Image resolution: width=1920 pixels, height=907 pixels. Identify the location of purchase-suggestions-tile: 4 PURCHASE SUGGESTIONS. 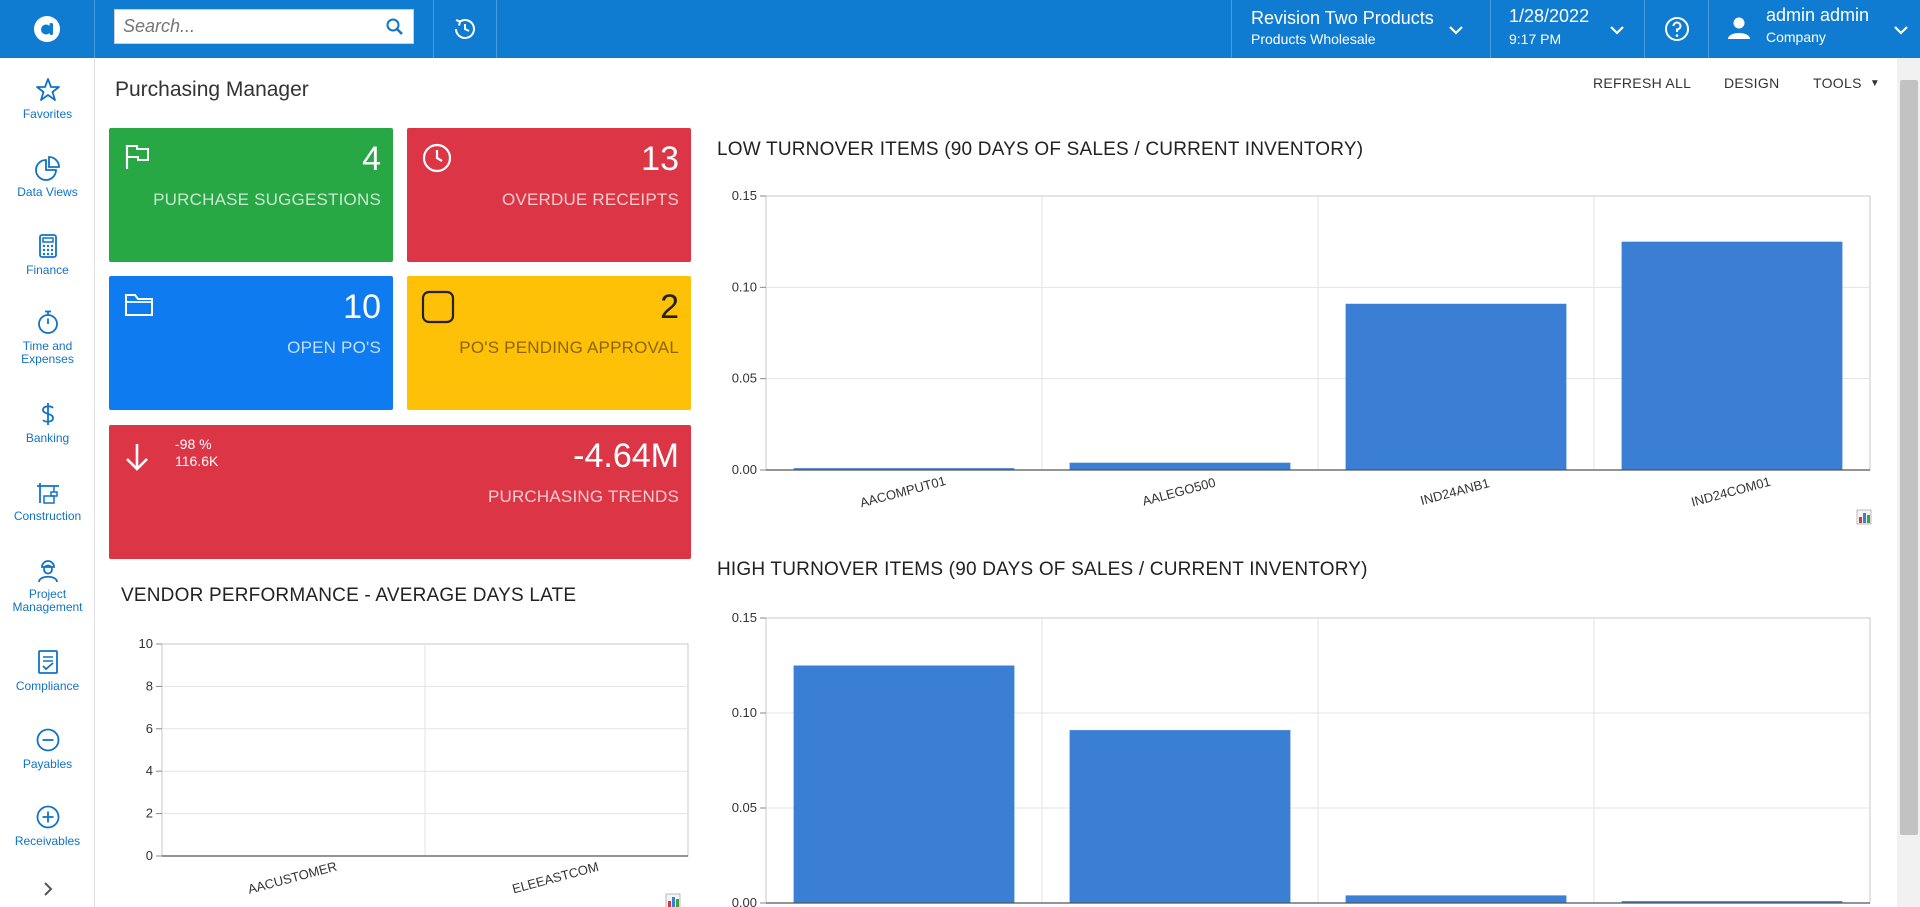
(251, 195).